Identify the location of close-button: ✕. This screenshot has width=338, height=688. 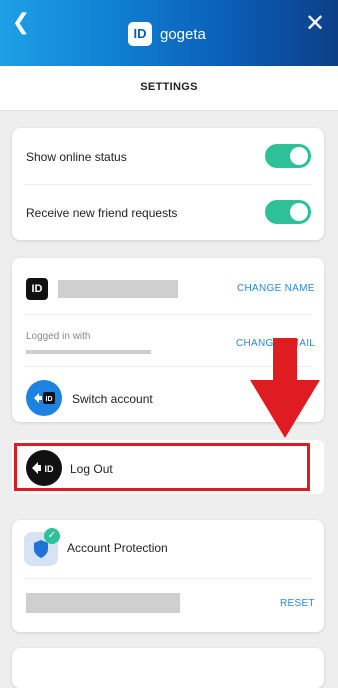
(315, 23).